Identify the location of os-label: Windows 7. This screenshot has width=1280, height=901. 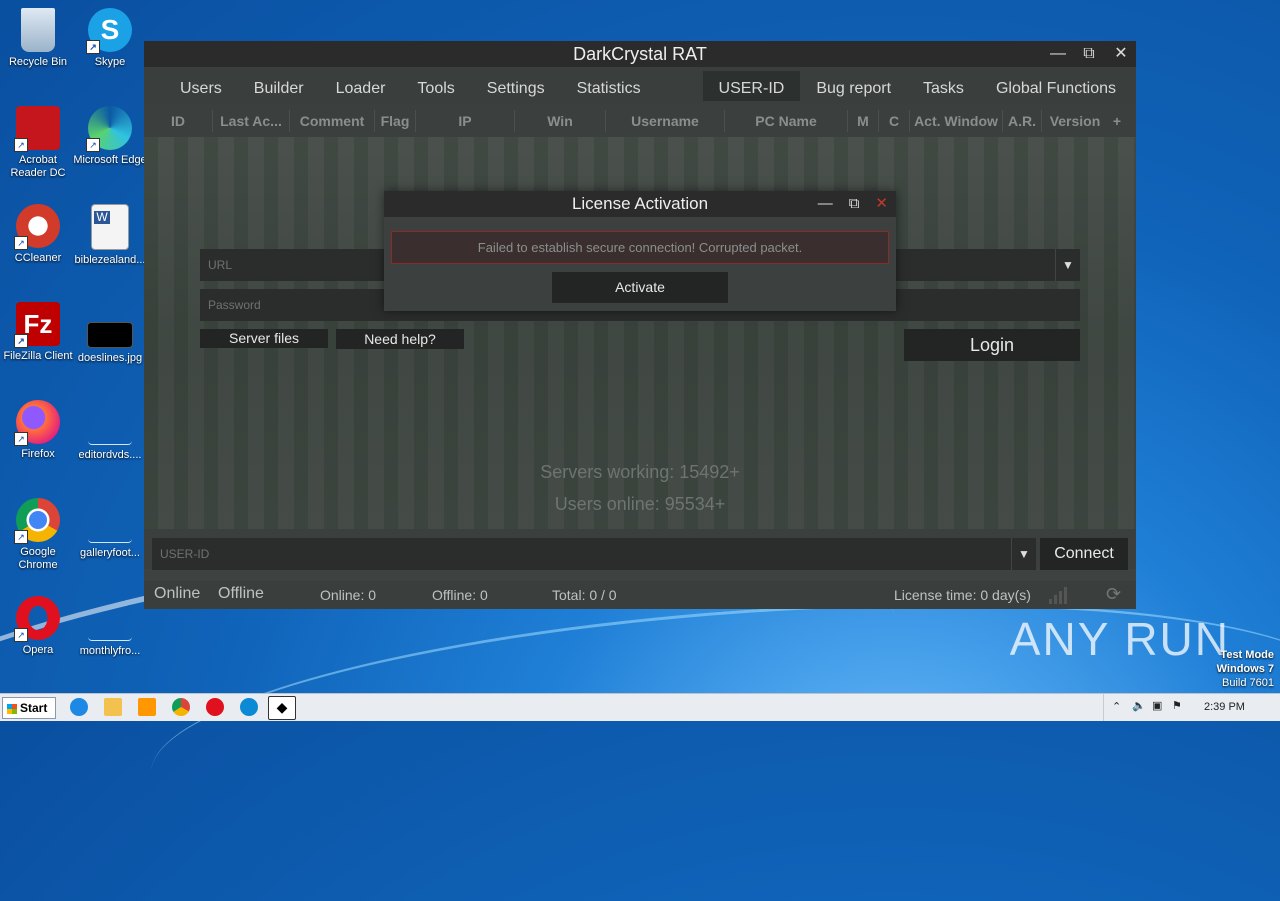
(1245, 669).